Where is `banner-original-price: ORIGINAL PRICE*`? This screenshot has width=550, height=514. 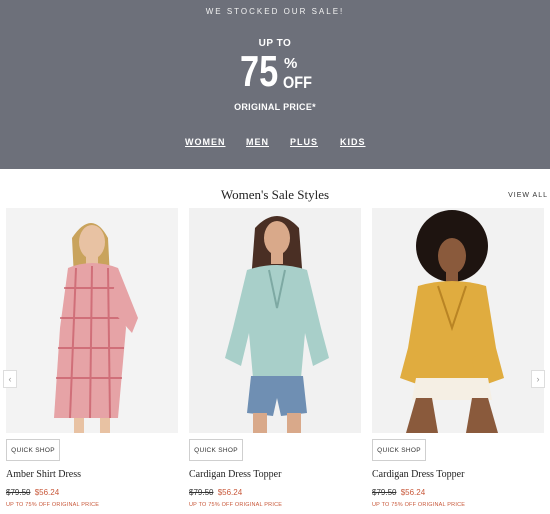 banner-original-price: ORIGINAL PRICE* is located at coordinates (275, 107).